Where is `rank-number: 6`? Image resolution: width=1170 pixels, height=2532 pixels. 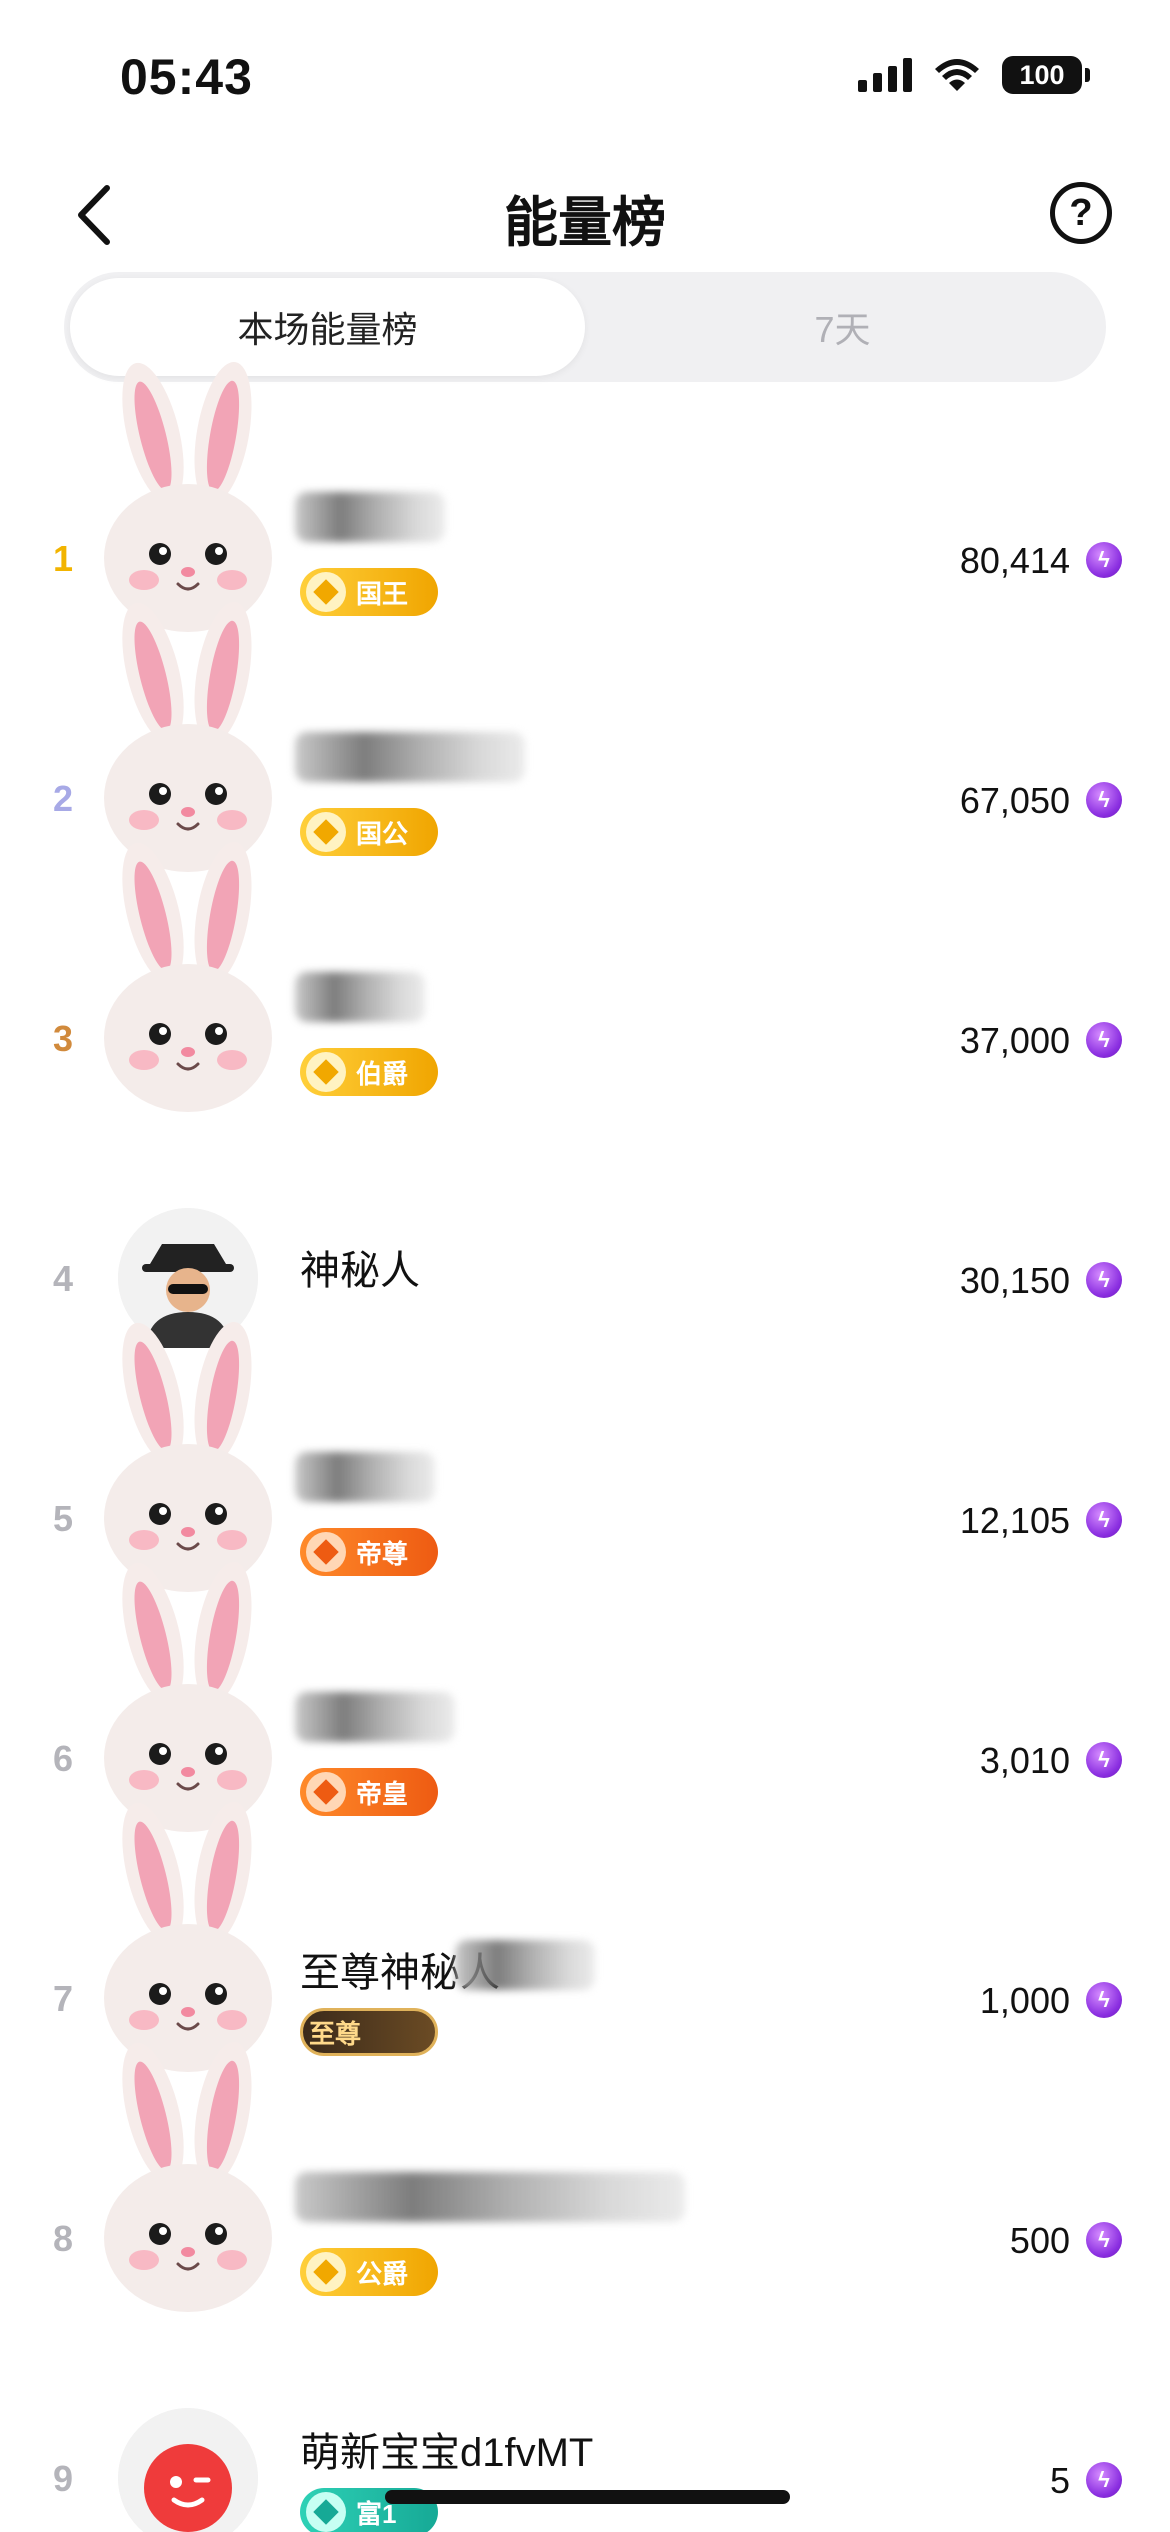
rank-number: 6 is located at coordinates (63, 1758).